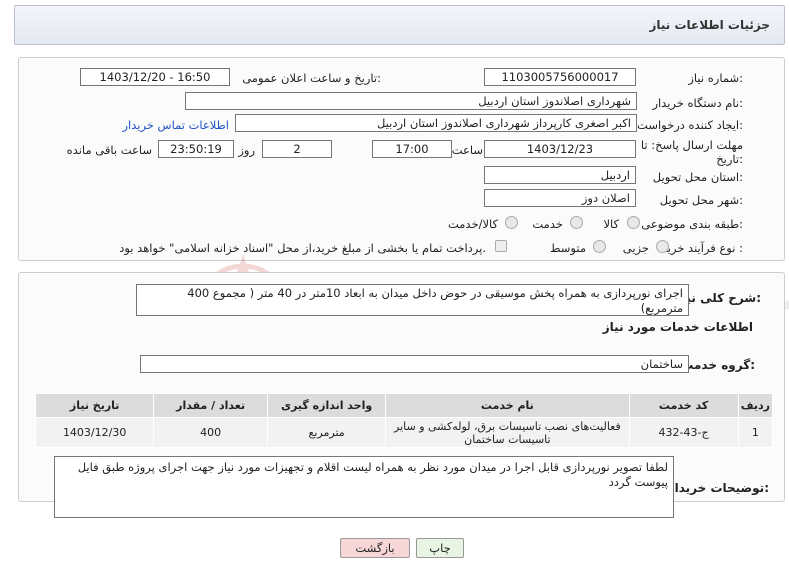 The image size is (789, 574). Describe the element at coordinates (412, 149) in the screenshot. I see `deadline-time-field: 17:00` at that location.